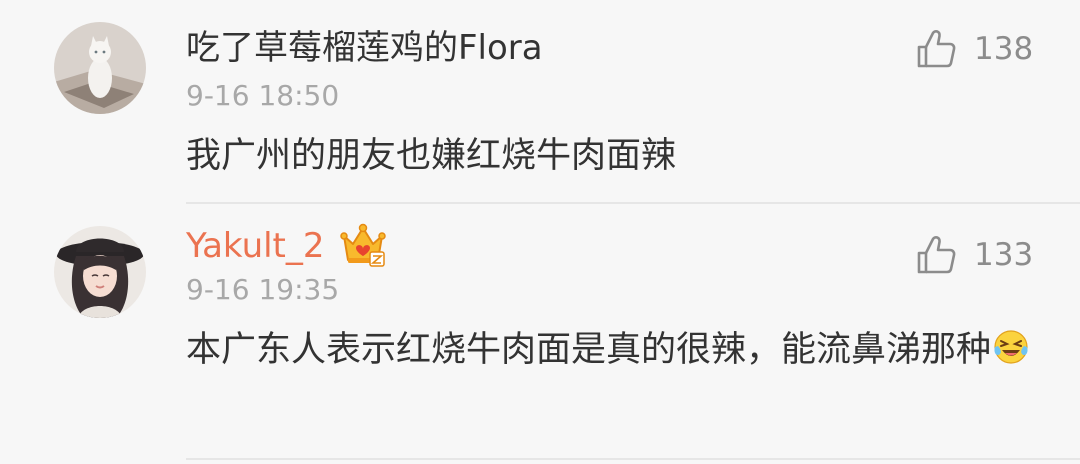 This screenshot has width=1080, height=464. I want to click on like-button: 138, so click(973, 49).